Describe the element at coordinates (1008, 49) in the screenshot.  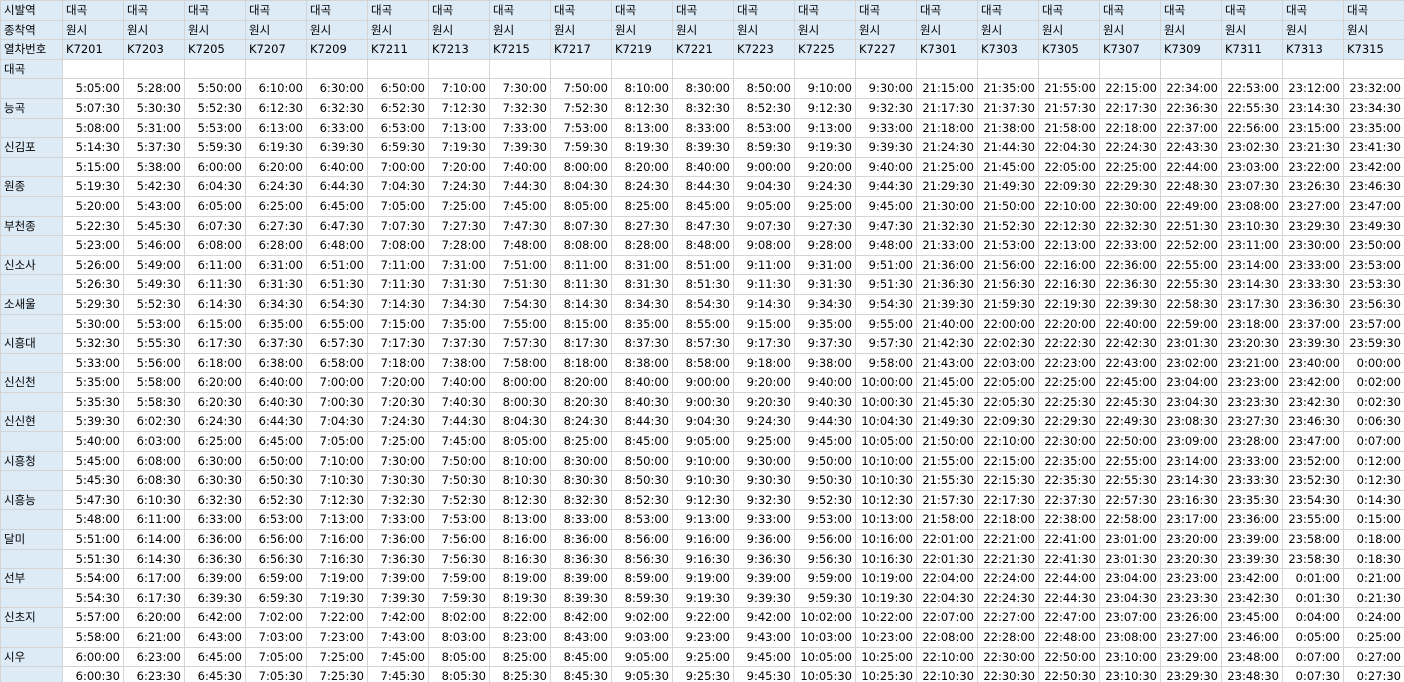
I see `train-number-row-cell: K7303` at that location.